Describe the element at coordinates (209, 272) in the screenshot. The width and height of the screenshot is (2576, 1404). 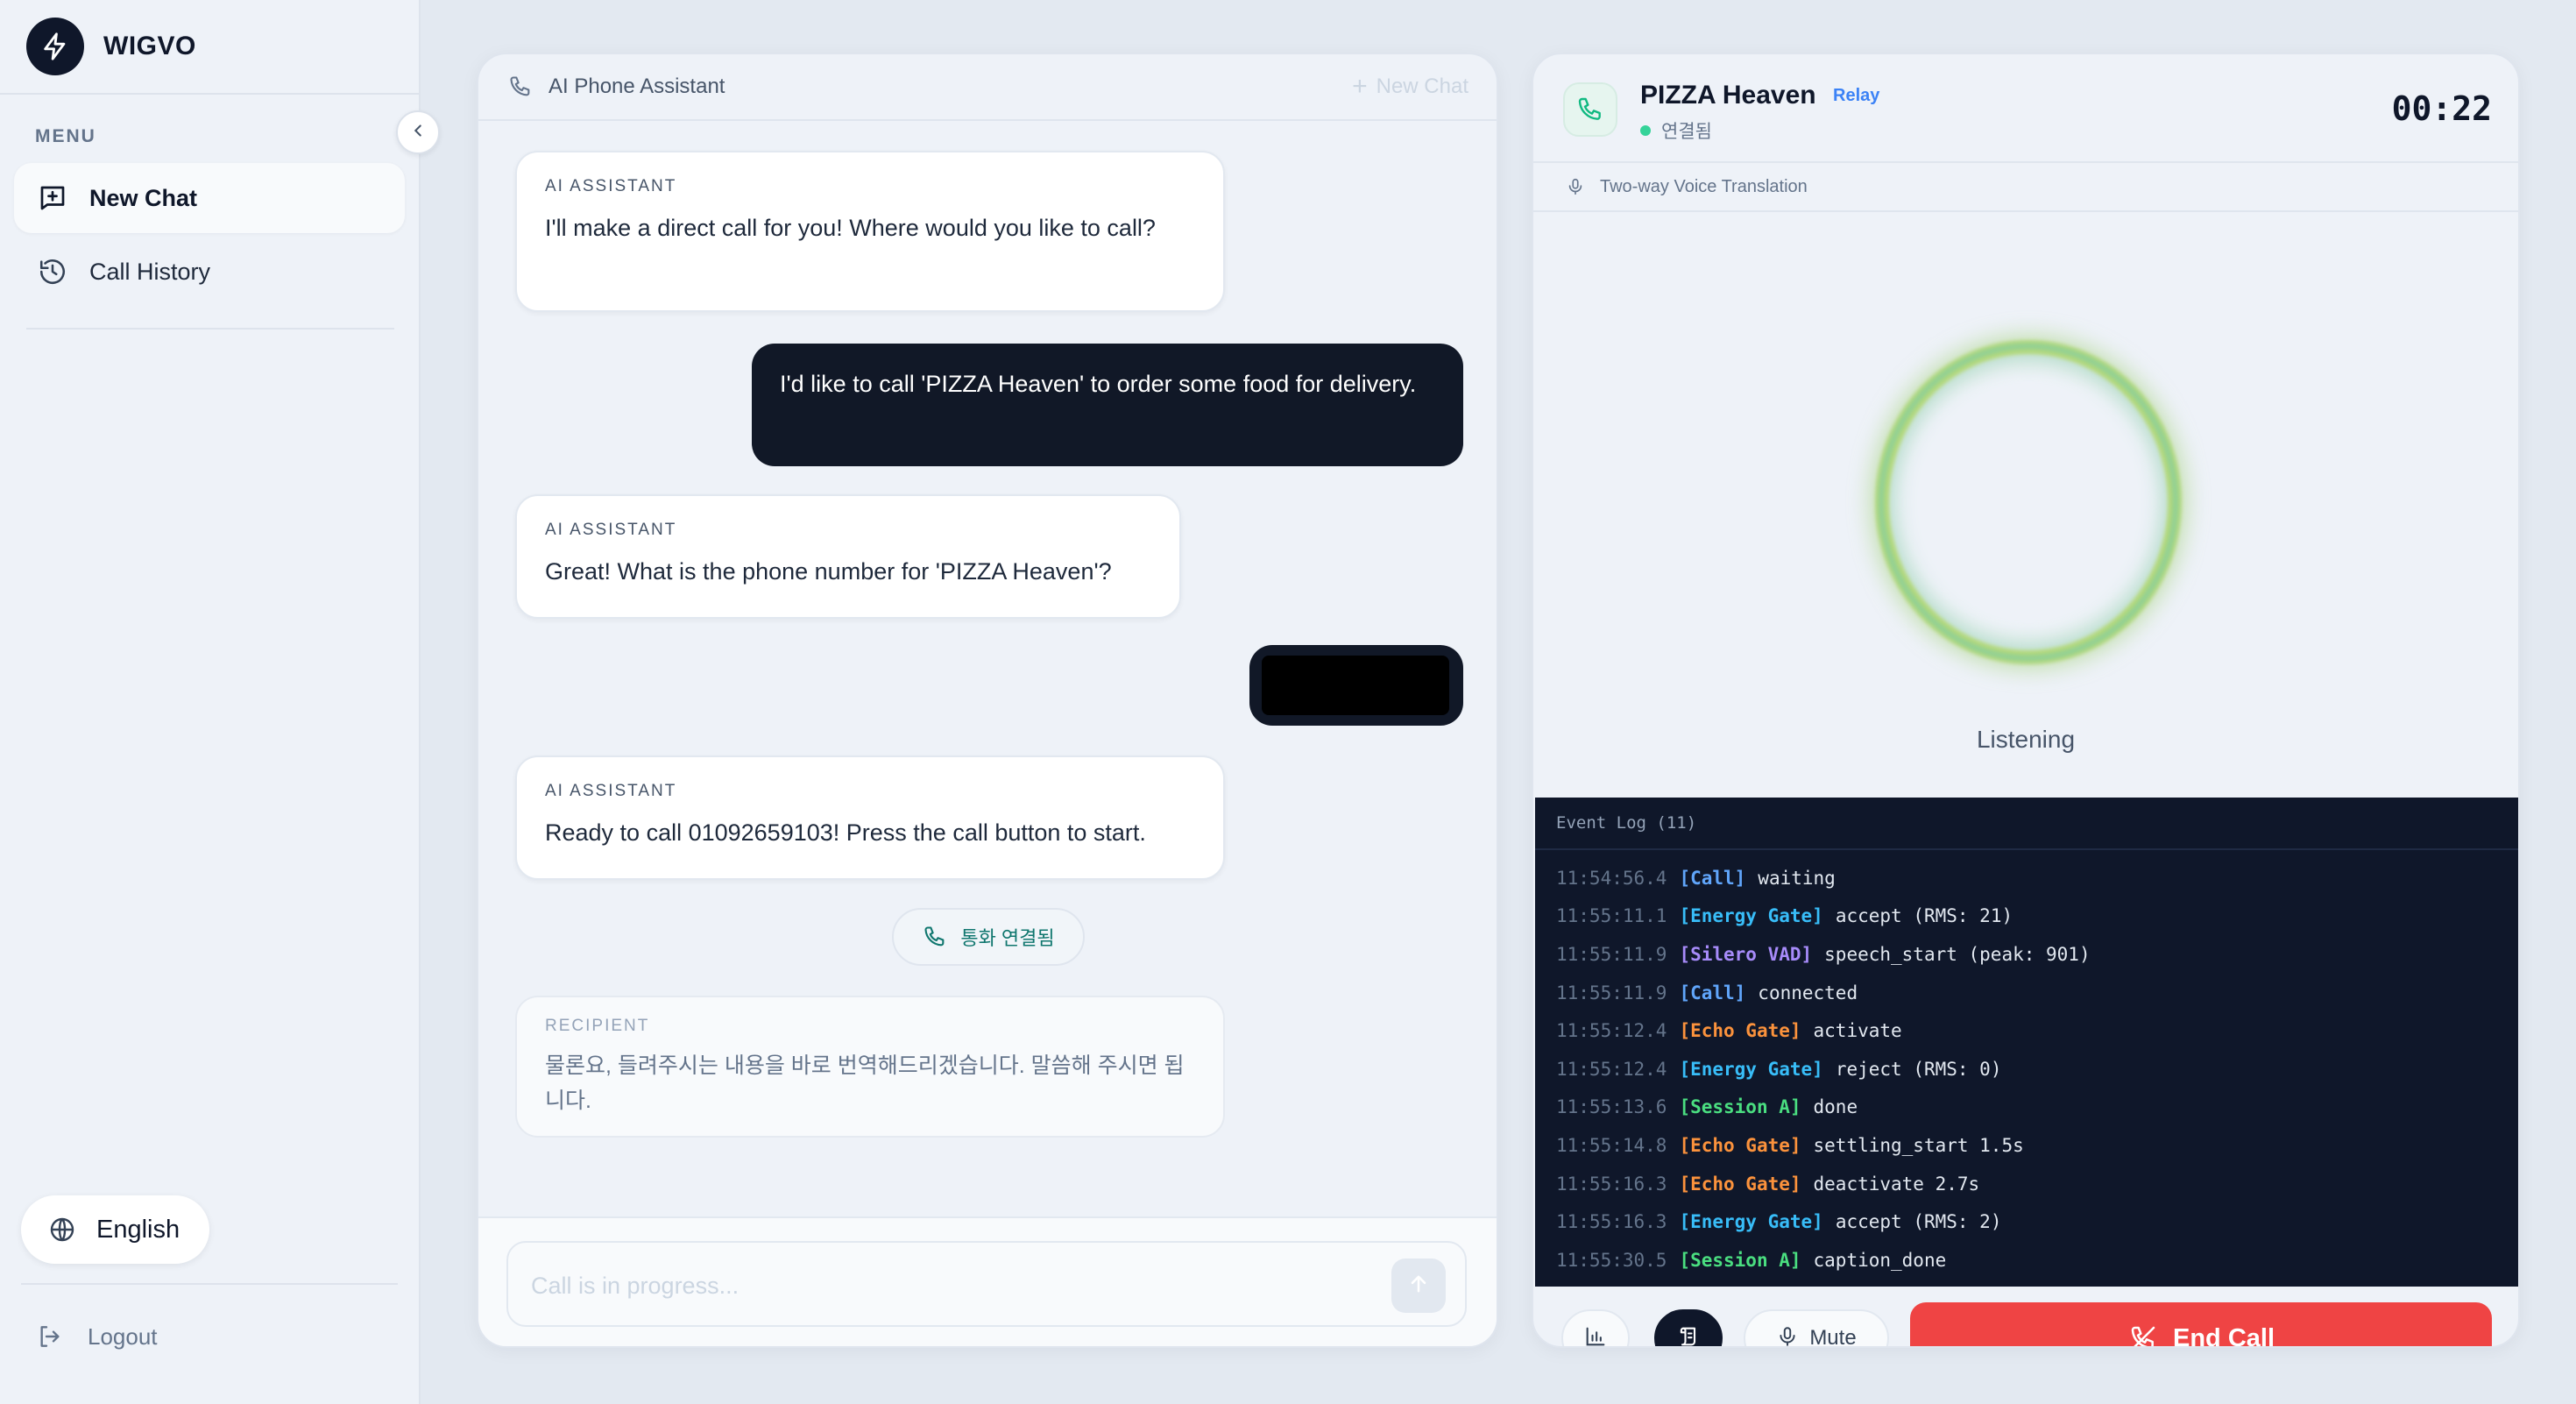
I see `sidebar-item-call-history: Call History` at that location.